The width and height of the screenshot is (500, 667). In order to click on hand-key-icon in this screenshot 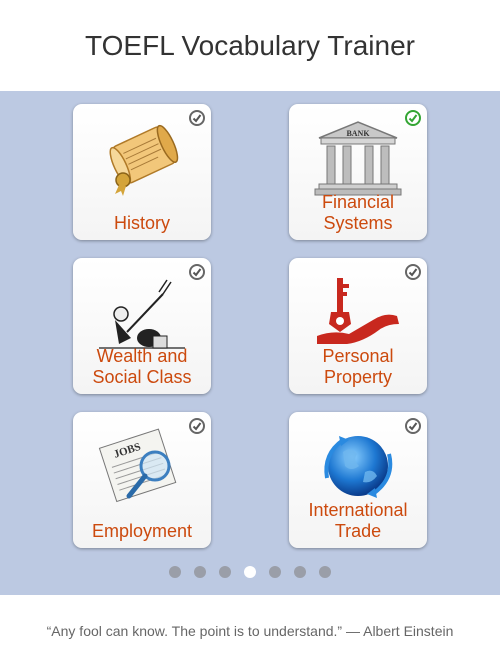, I will do `click(358, 311)`.